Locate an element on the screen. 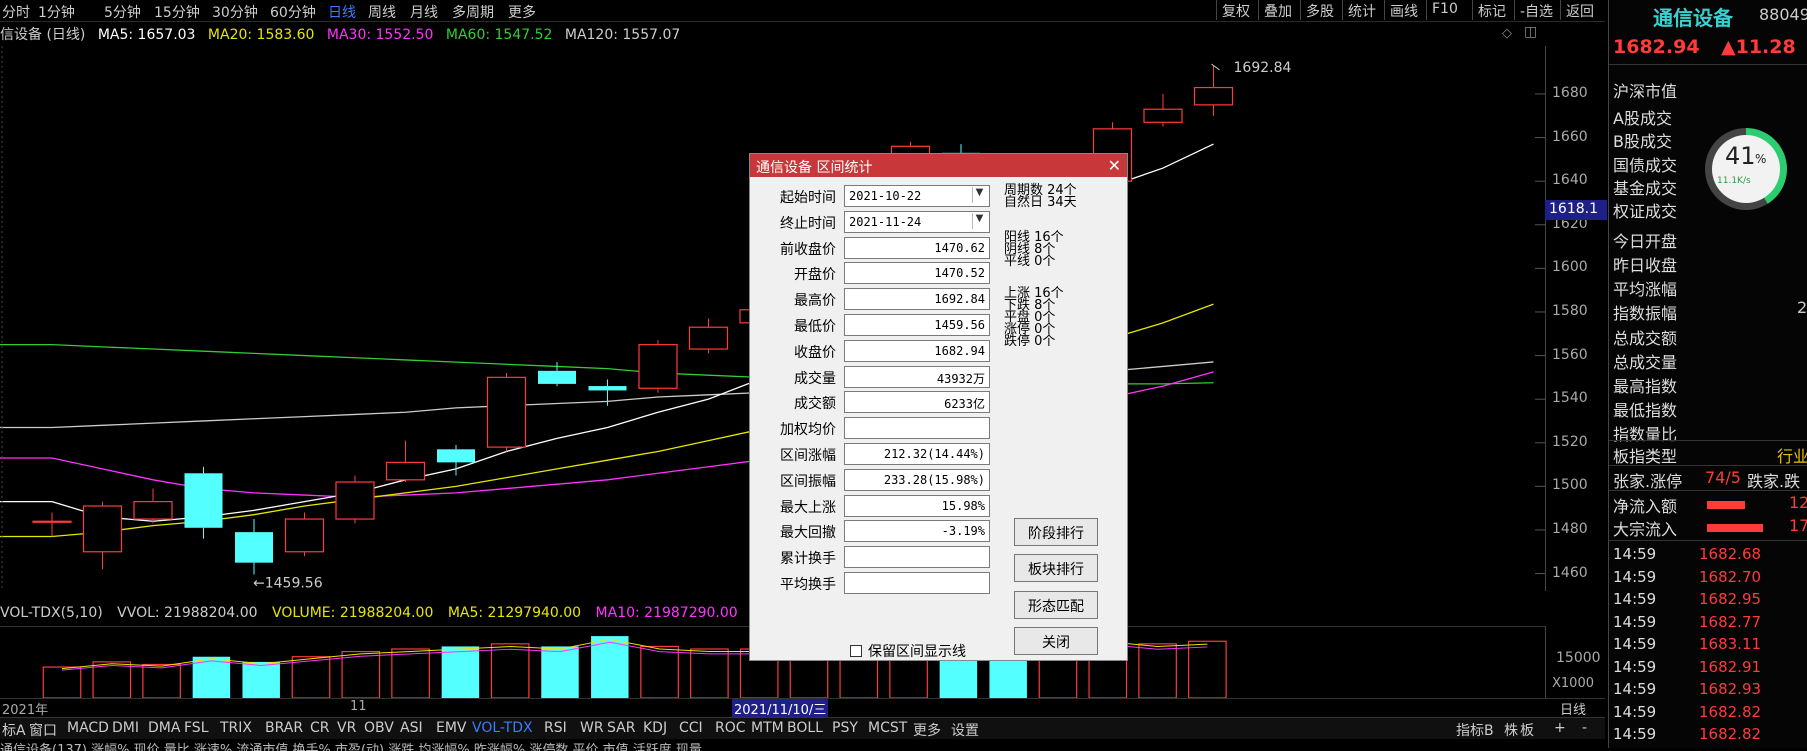 Image resolution: width=1807 pixels, height=751 pixels. draw-line-button: 画线 is located at coordinates (1403, 10).